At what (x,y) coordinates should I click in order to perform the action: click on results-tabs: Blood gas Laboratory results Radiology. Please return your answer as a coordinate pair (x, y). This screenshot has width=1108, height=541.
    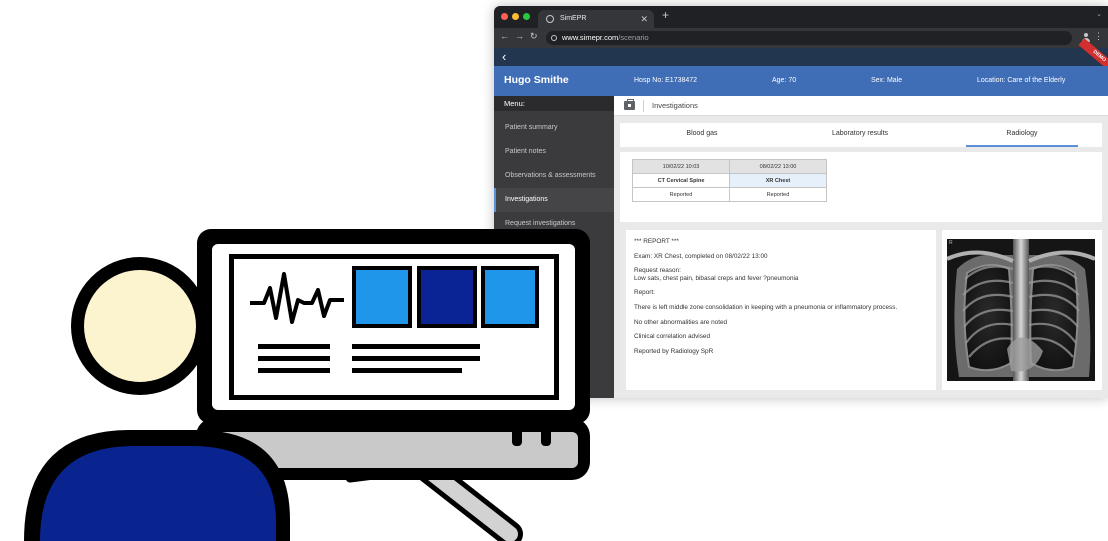
    Looking at the image, I should click on (861, 135).